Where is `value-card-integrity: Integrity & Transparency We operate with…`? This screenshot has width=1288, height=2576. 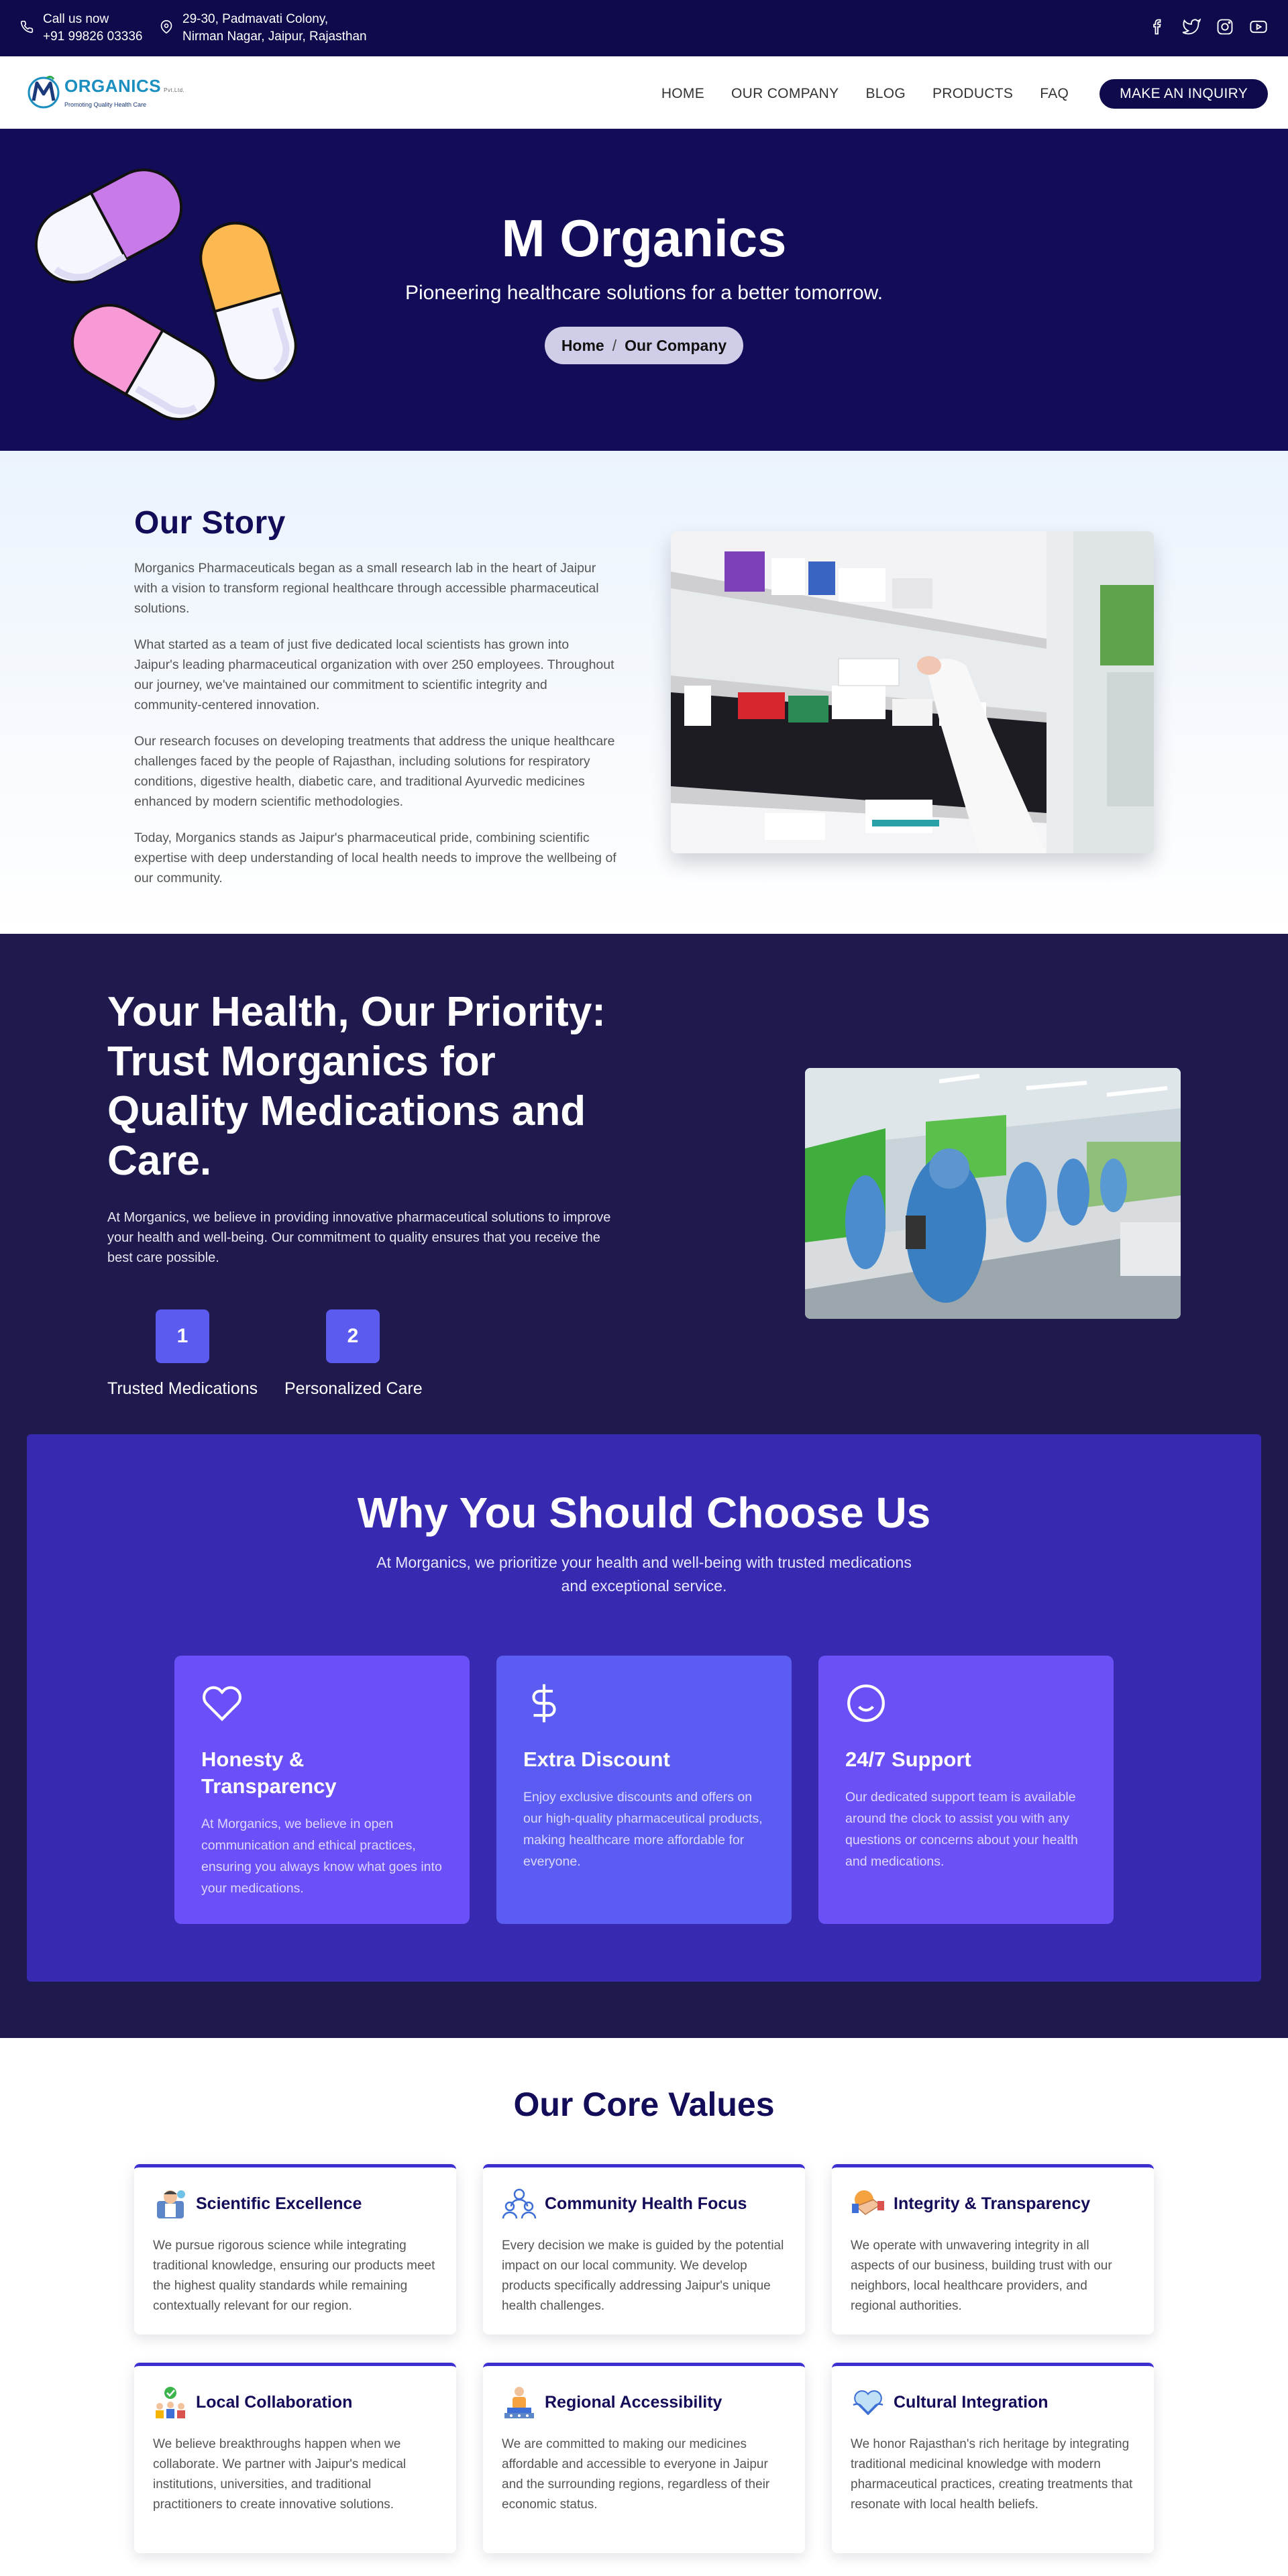
value-card-integrity: Integrity & Transparency We operate with… is located at coordinates (993, 2249).